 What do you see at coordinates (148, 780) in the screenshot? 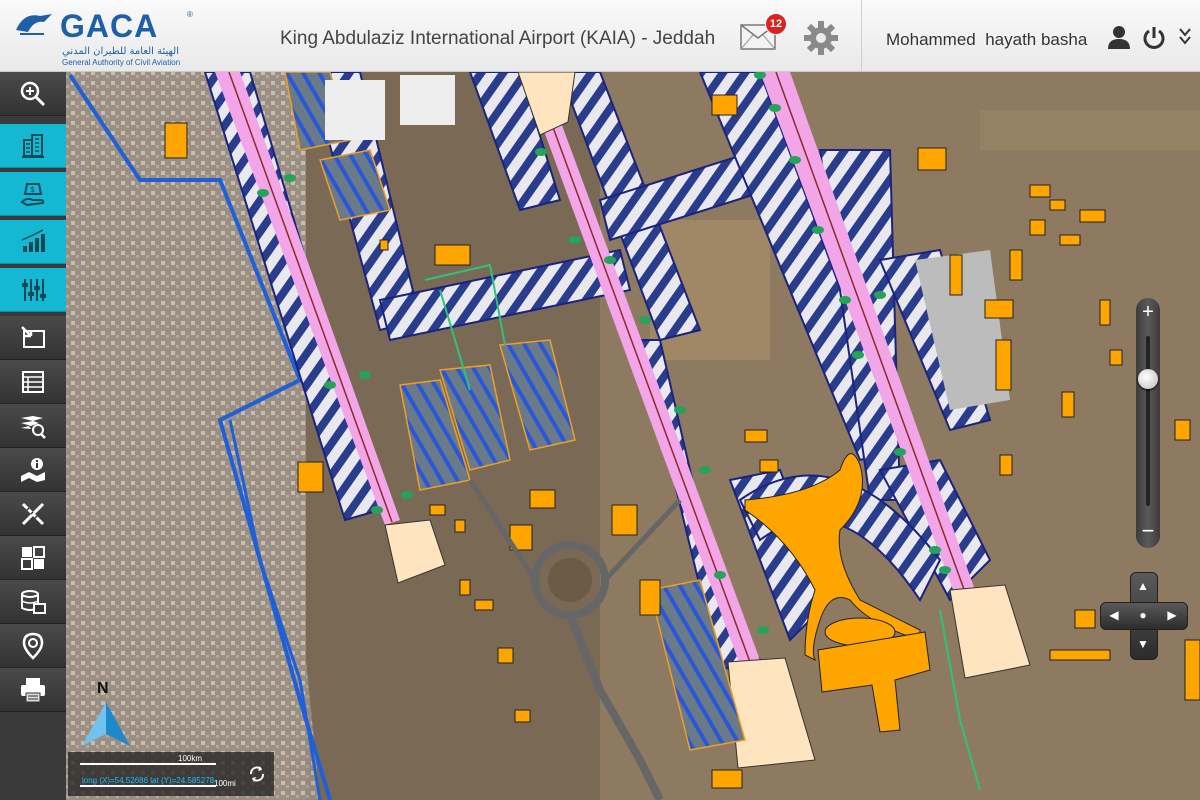
I see `coordinates-readout: long (X)=54.52686 lat (Y)=24.585278` at bounding box center [148, 780].